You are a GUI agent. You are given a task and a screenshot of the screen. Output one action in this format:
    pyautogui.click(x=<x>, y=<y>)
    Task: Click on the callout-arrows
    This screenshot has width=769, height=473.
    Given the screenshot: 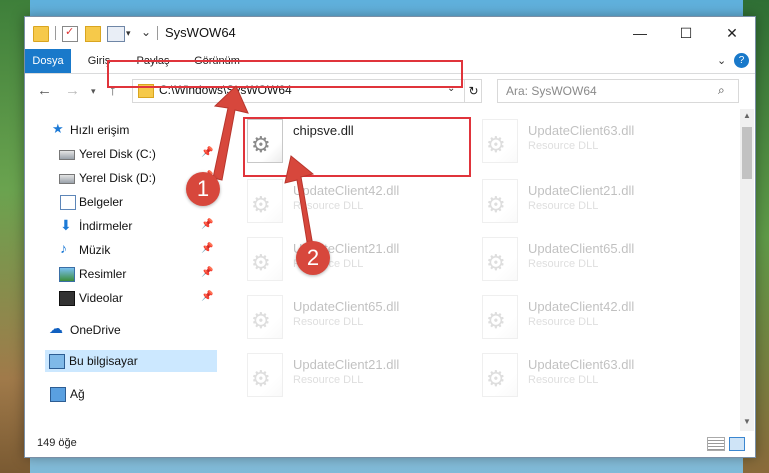 What is the action you would take?
    pyautogui.click(x=263, y=167)
    